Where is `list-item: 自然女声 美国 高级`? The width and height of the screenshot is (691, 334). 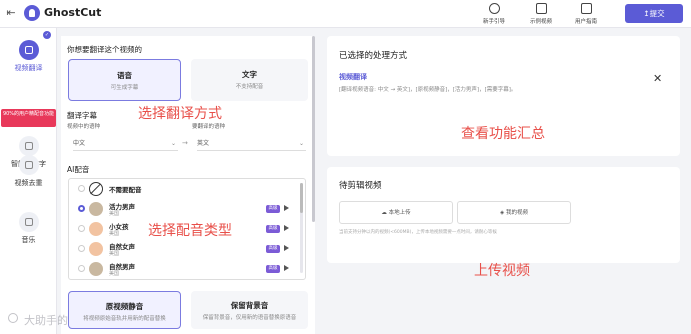 list-item: 自然女声 美国 高级 is located at coordinates (181, 249).